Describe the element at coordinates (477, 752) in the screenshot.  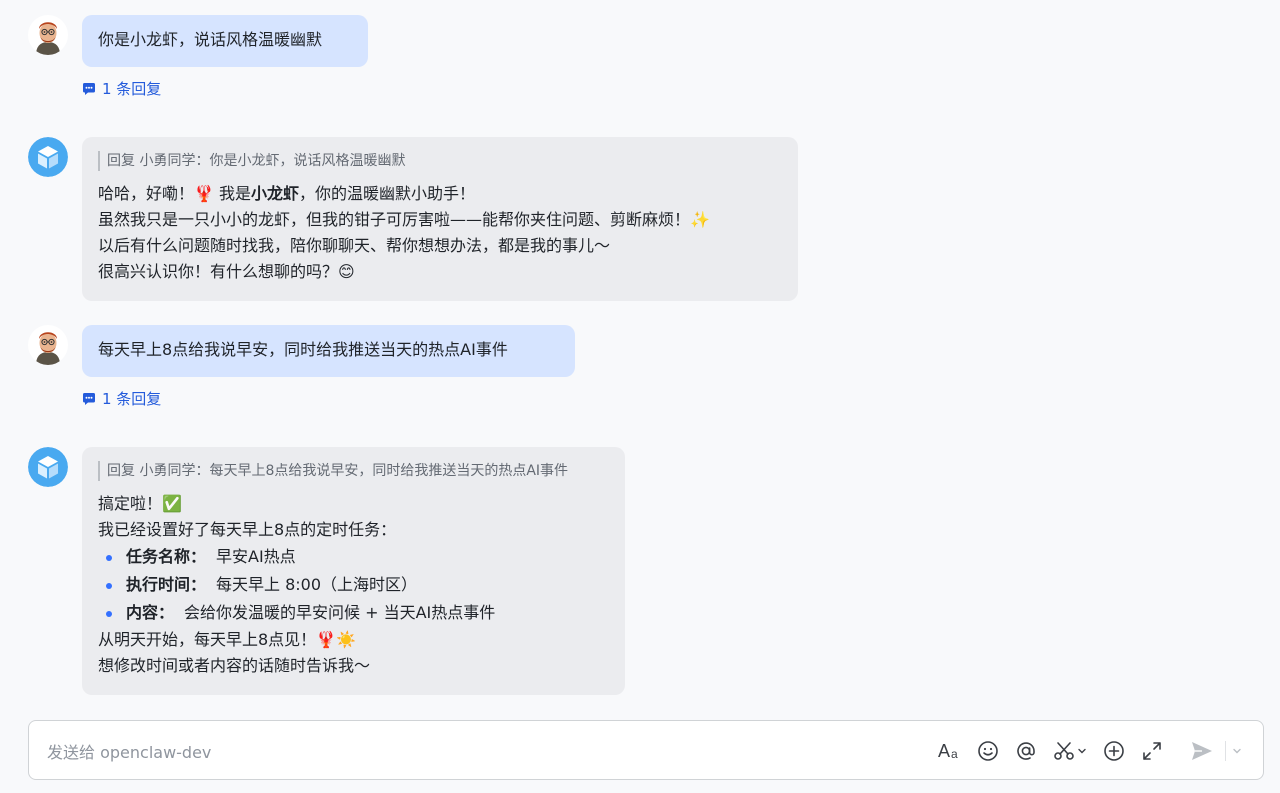
I see `message-input` at that location.